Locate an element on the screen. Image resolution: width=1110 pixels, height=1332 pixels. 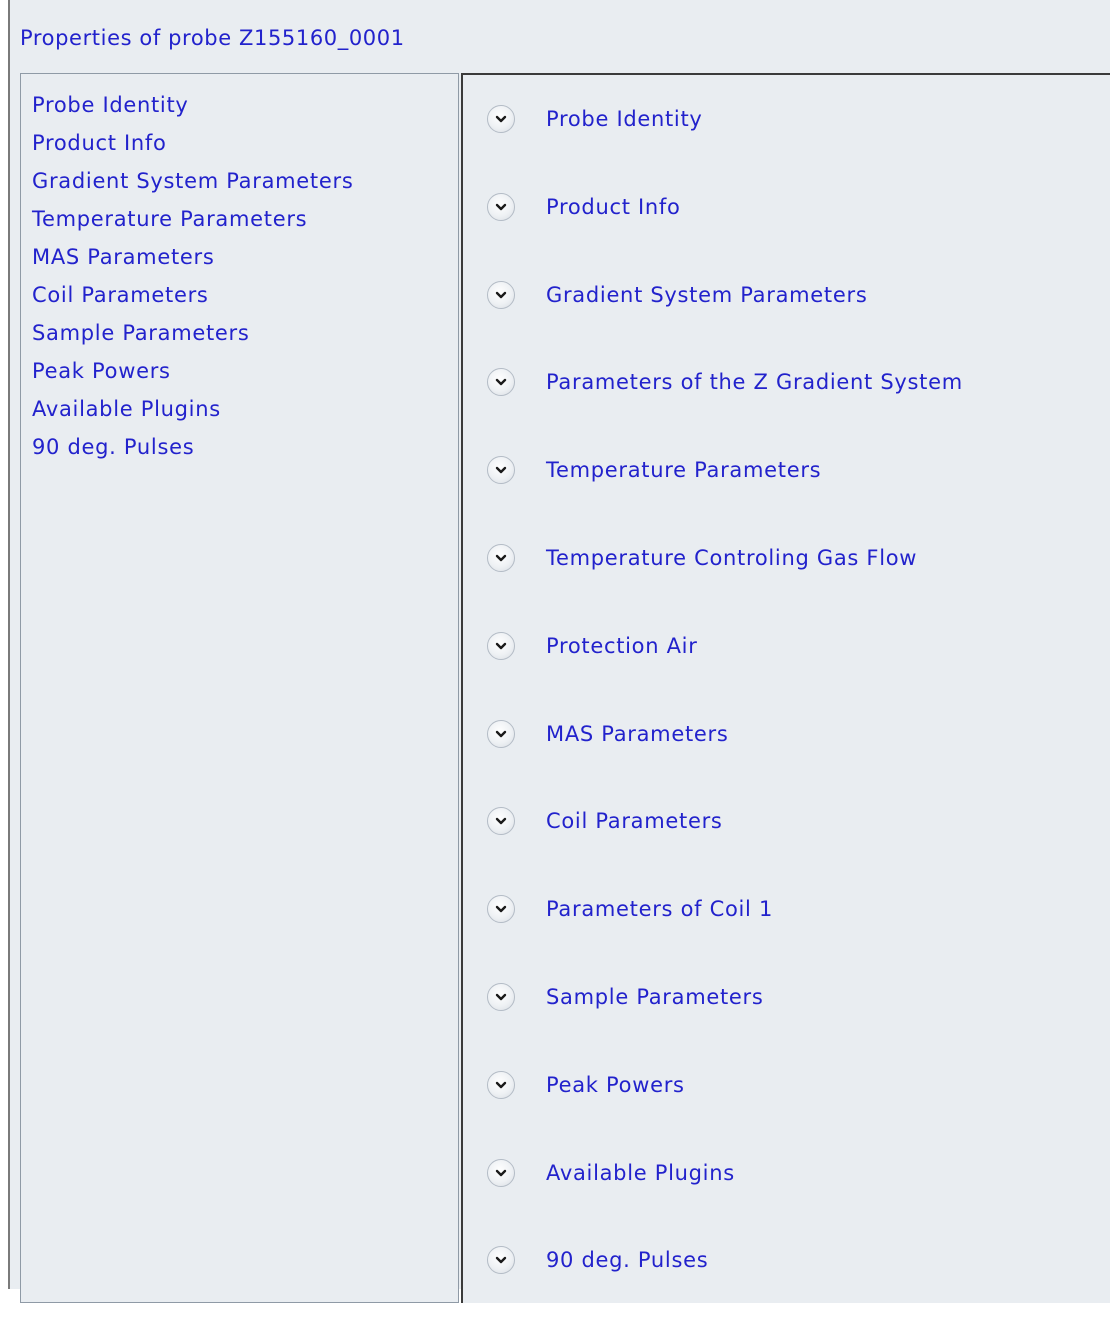
section-label: Available Plugins is located at coordinates (640, 1173).